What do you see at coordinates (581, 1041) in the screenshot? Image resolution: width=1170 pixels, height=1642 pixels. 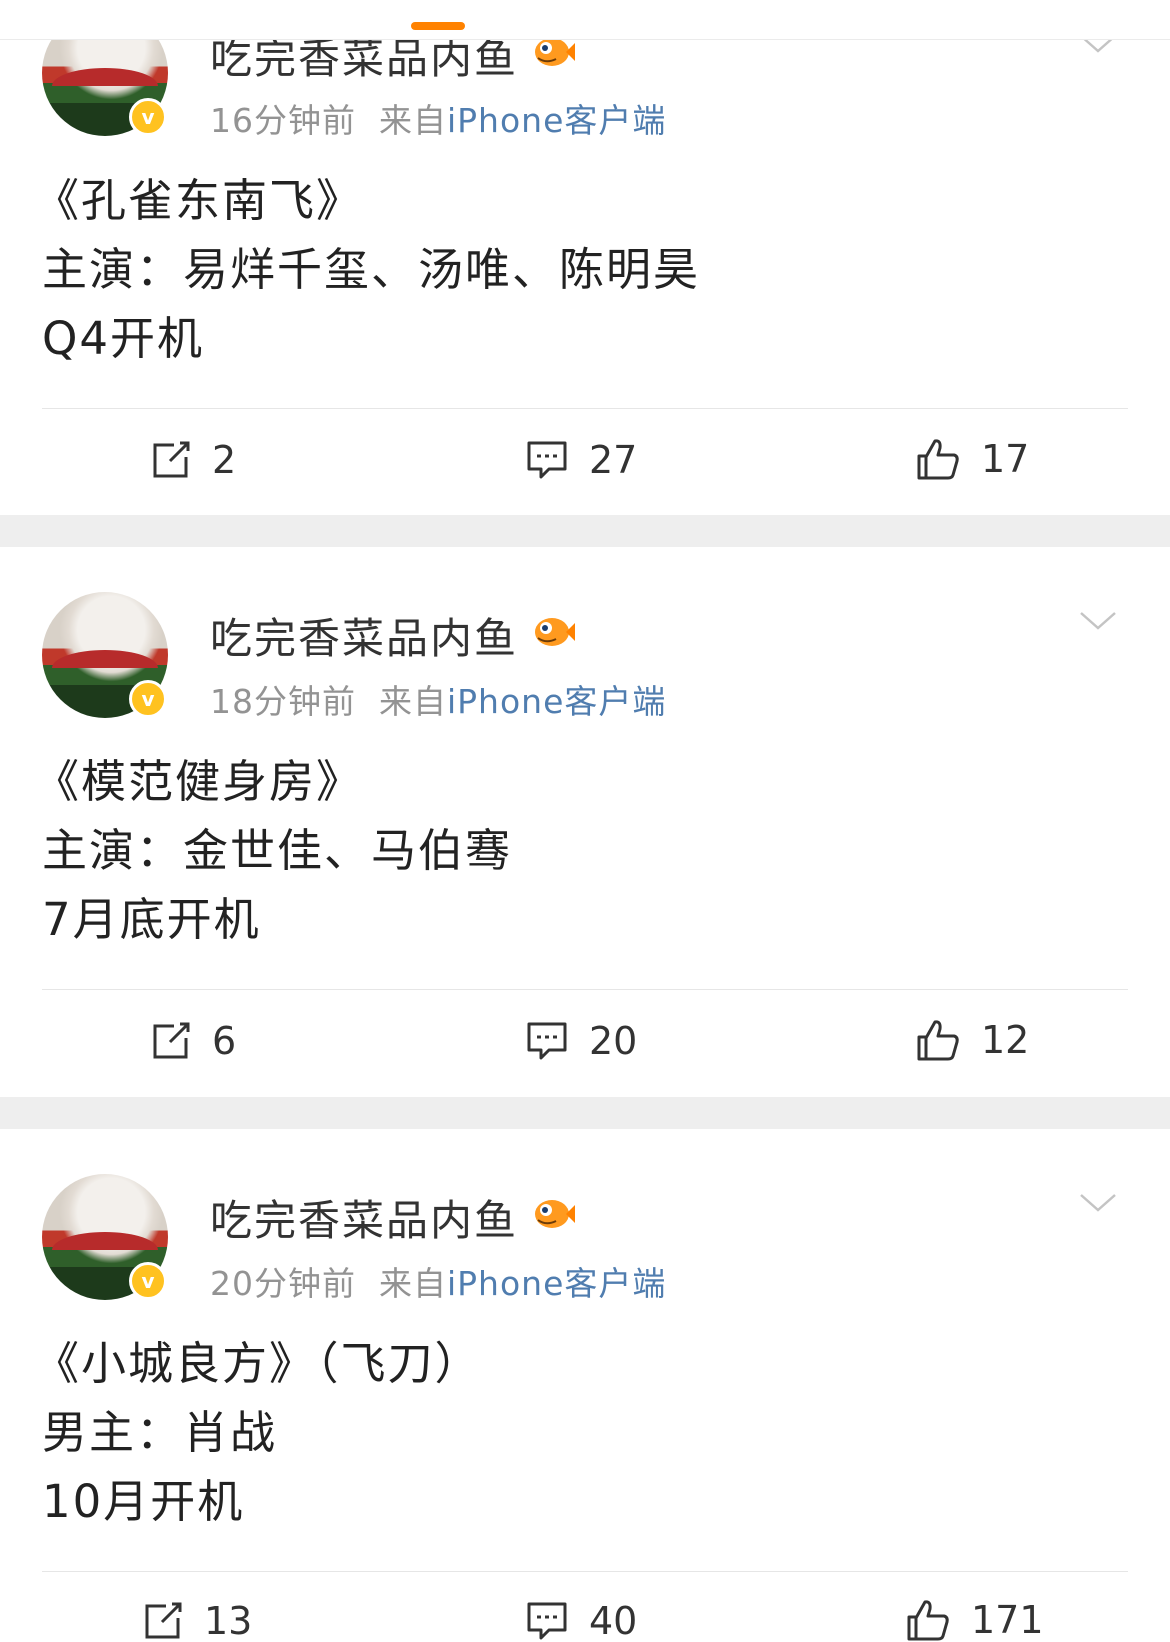 I see `comment-button: 20` at bounding box center [581, 1041].